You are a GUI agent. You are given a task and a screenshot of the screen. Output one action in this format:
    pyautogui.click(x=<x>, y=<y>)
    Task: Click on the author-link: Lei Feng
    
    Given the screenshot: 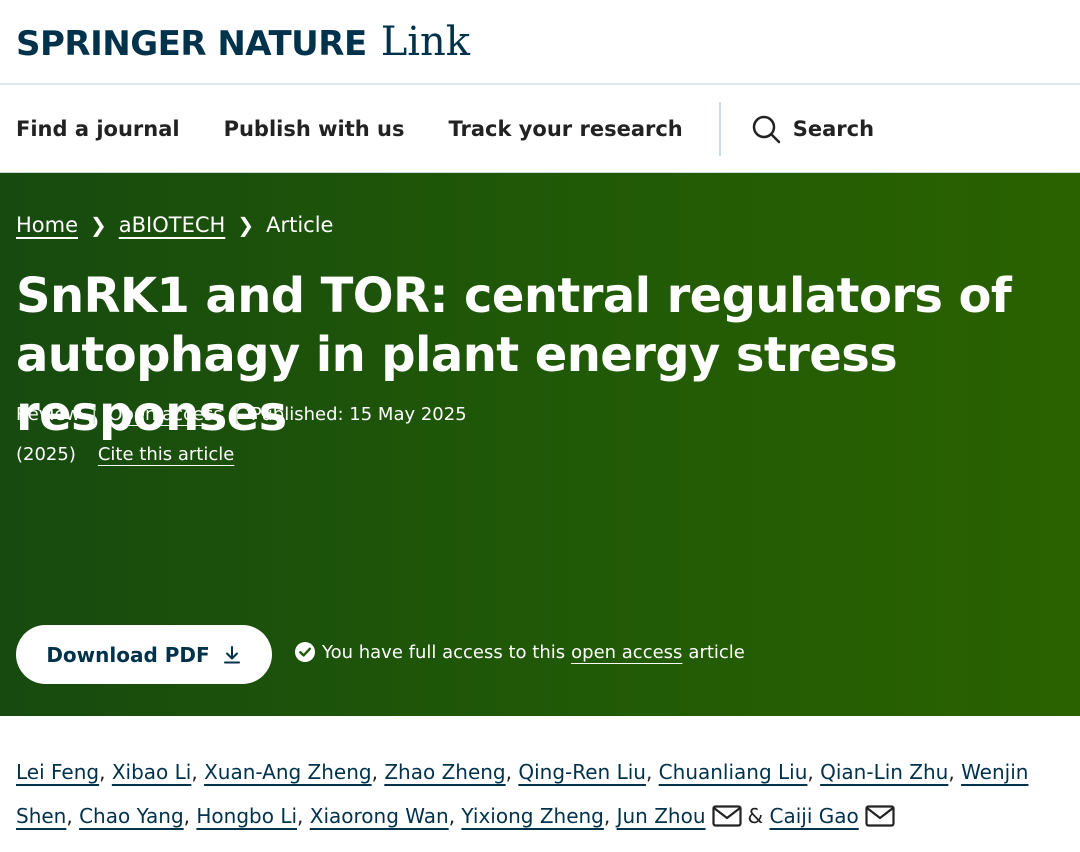 What is the action you would take?
    pyautogui.click(x=57, y=772)
    